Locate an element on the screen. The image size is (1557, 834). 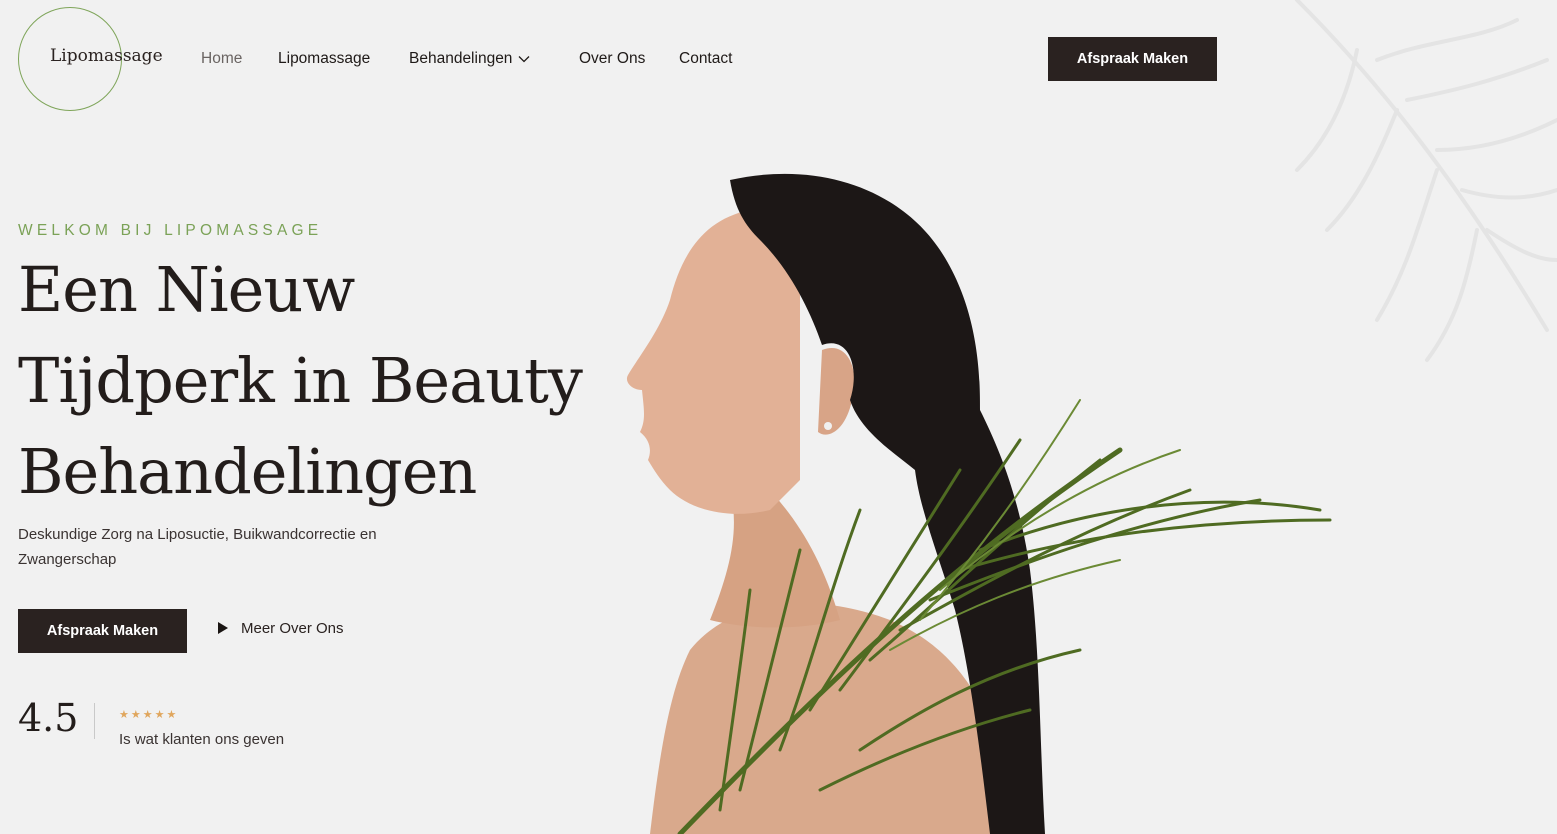
headline-line-3: Behandelingen is located at coordinates (247, 471).